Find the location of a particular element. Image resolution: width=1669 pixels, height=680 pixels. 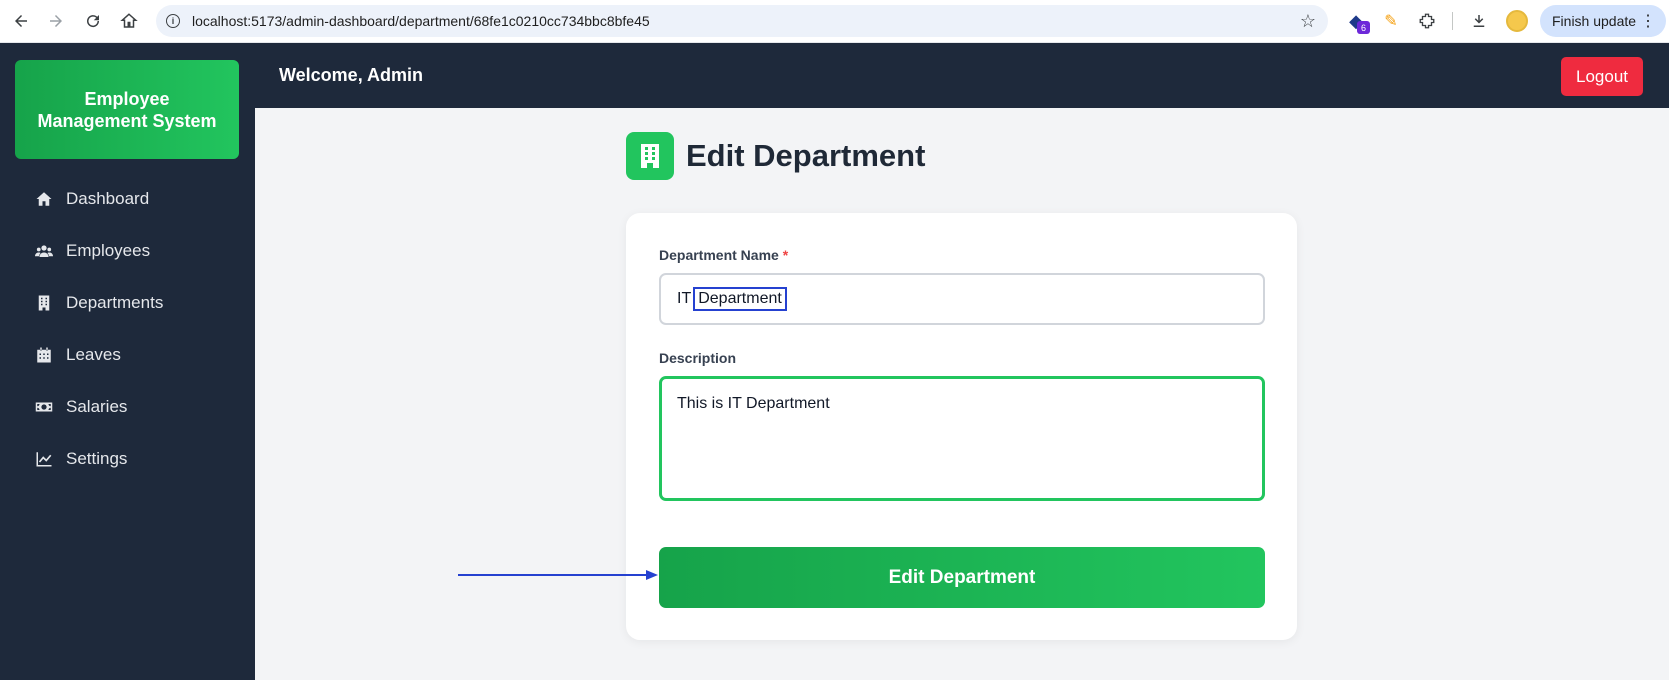

required-mark: * is located at coordinates (785, 255).